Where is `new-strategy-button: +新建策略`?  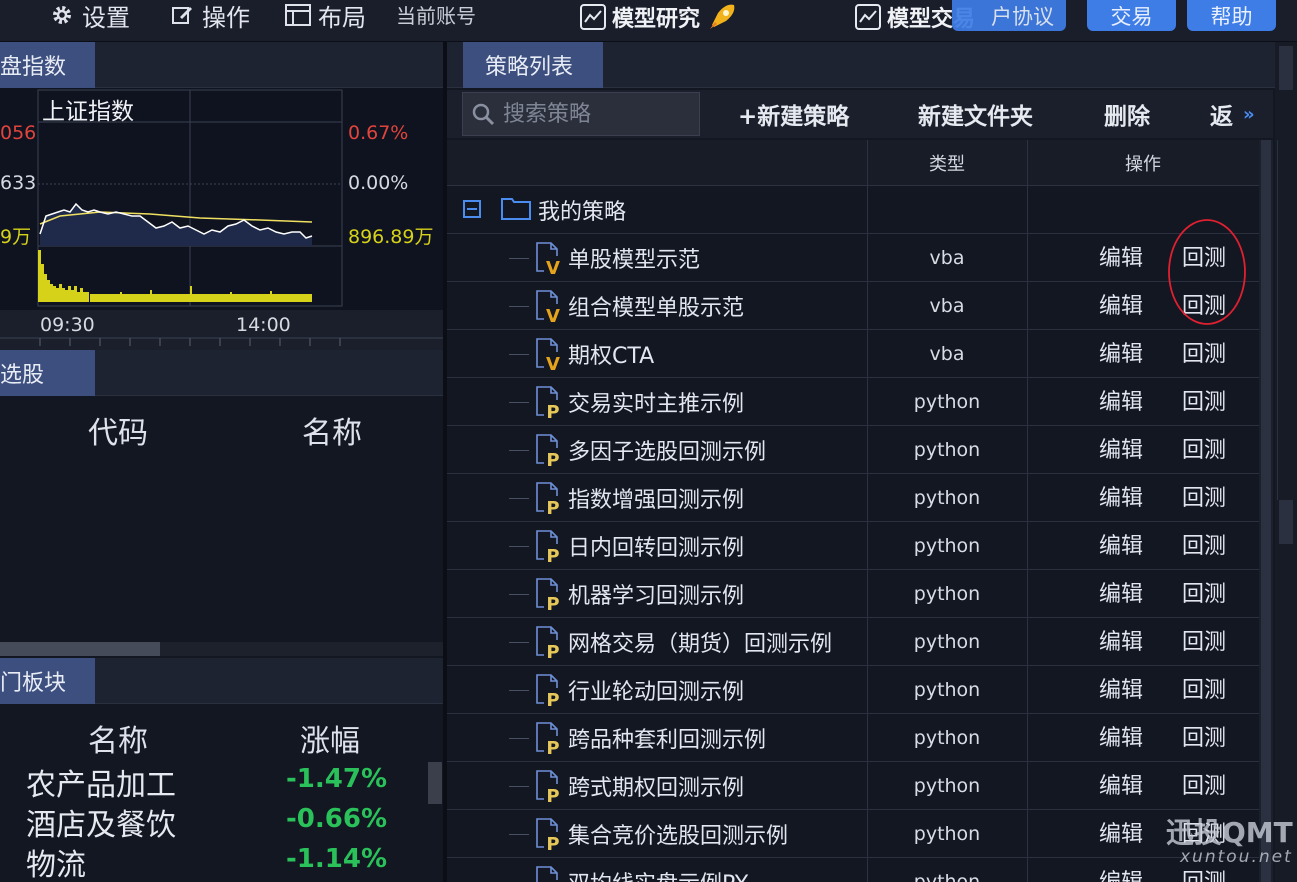 new-strategy-button: +新建策略 is located at coordinates (793, 114).